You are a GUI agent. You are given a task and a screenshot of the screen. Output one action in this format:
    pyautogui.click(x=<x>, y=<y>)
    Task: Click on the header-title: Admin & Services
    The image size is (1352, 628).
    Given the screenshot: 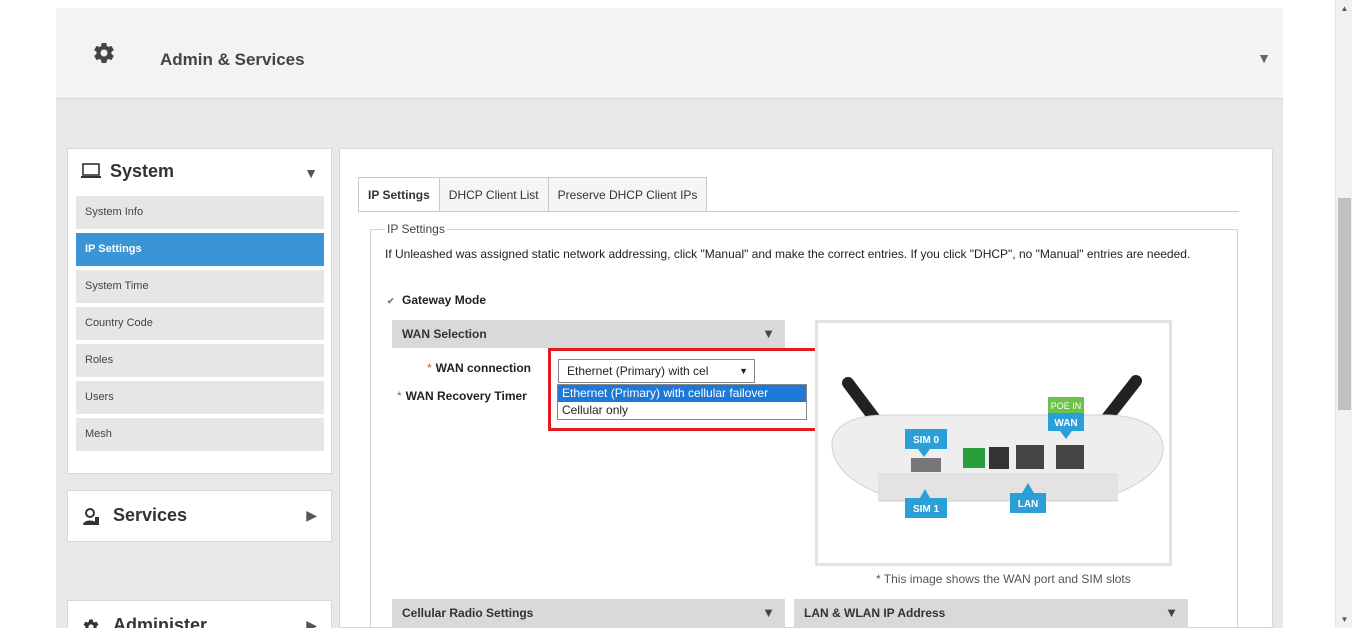 What is the action you would take?
    pyautogui.click(x=232, y=59)
    